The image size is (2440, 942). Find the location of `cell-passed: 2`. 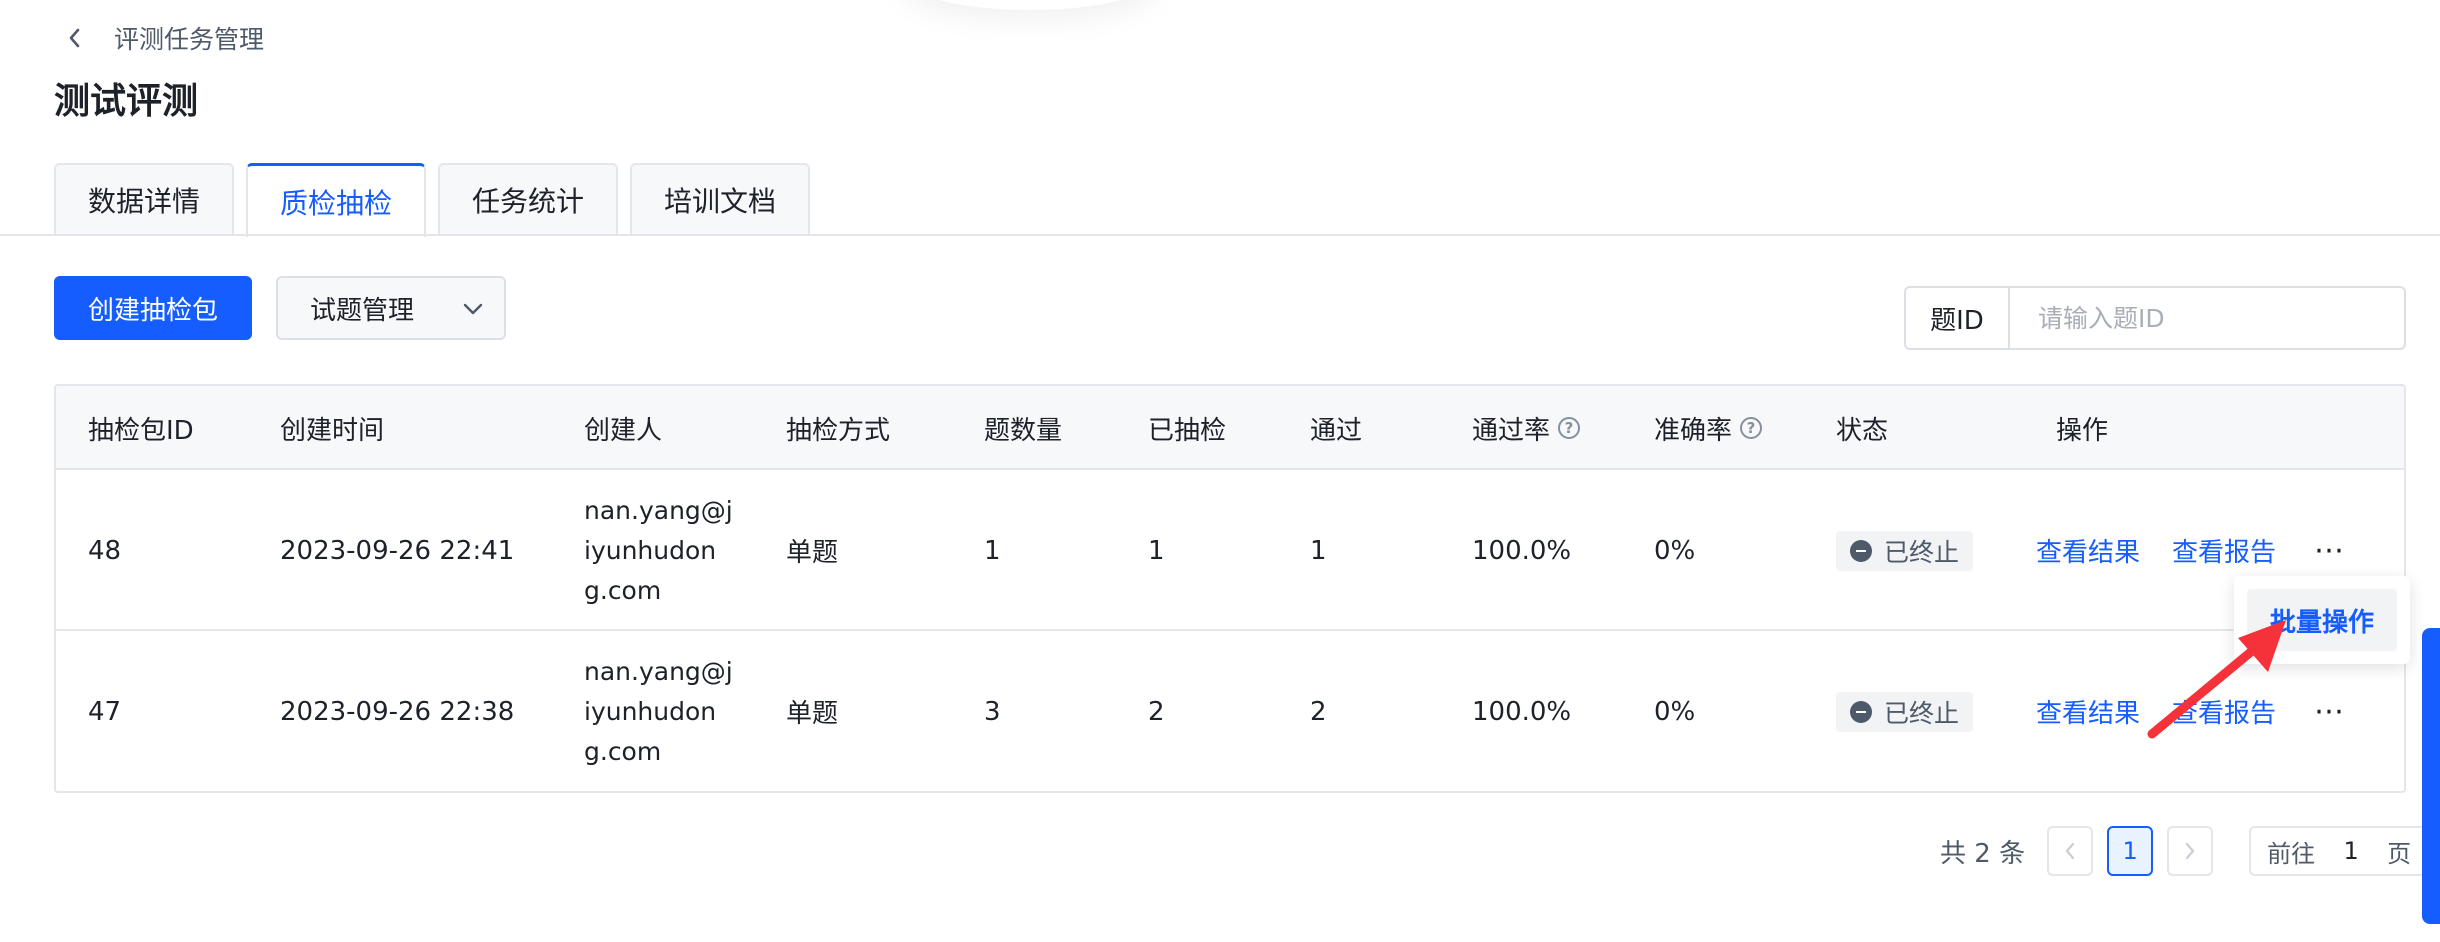

cell-passed: 2 is located at coordinates (1318, 711).